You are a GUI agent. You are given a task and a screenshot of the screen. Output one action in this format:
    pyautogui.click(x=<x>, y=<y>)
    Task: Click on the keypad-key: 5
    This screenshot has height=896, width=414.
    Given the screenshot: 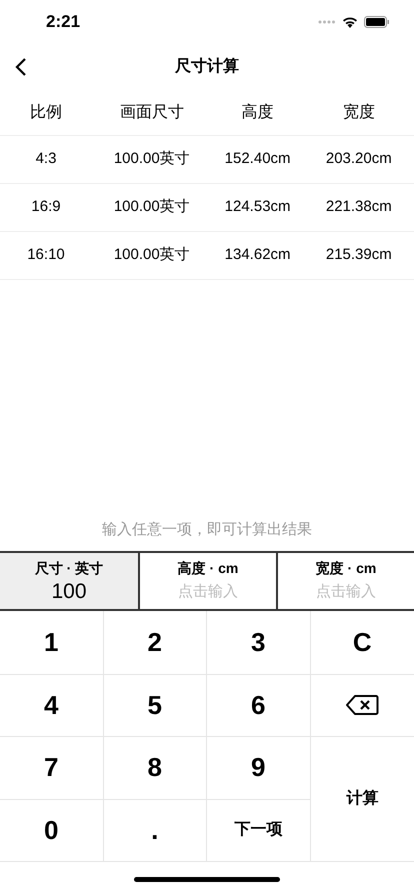 What is the action you would take?
    pyautogui.click(x=155, y=705)
    